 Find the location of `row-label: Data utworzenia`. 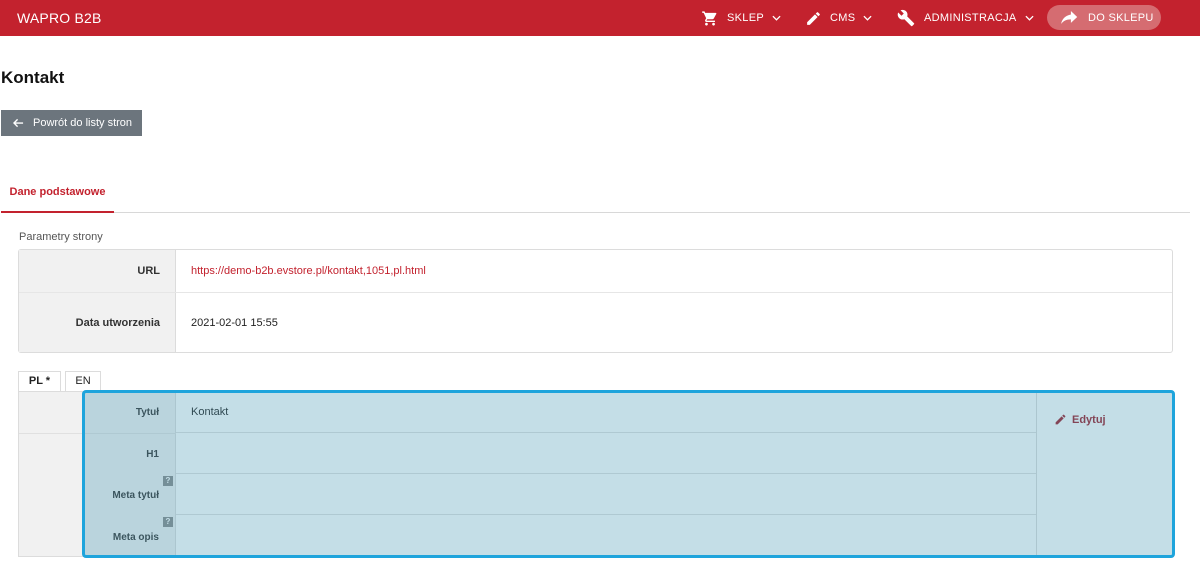

row-label: Data utworzenia is located at coordinates (97, 322).